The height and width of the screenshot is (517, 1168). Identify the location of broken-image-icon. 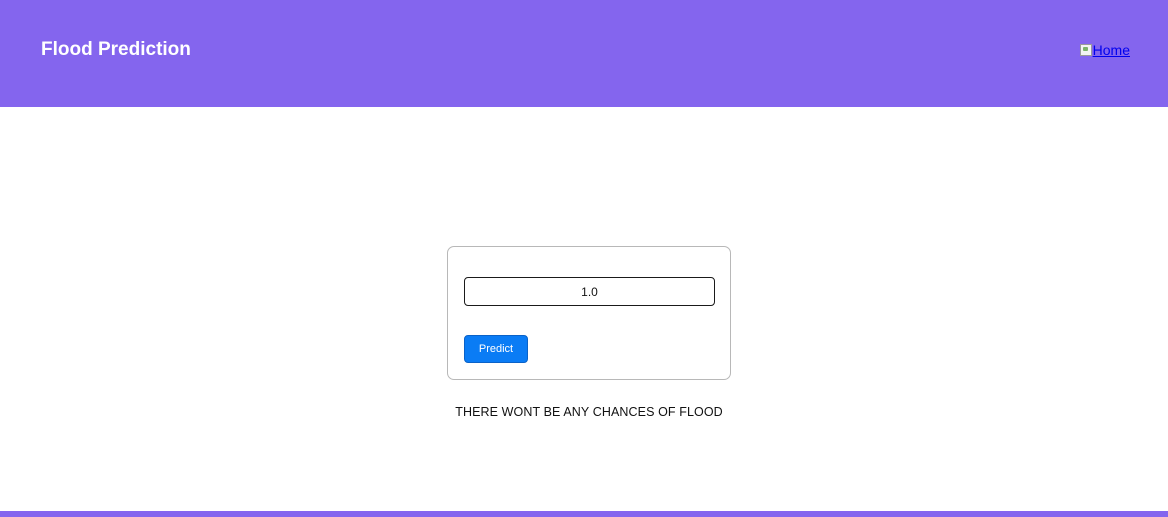
(1085, 50).